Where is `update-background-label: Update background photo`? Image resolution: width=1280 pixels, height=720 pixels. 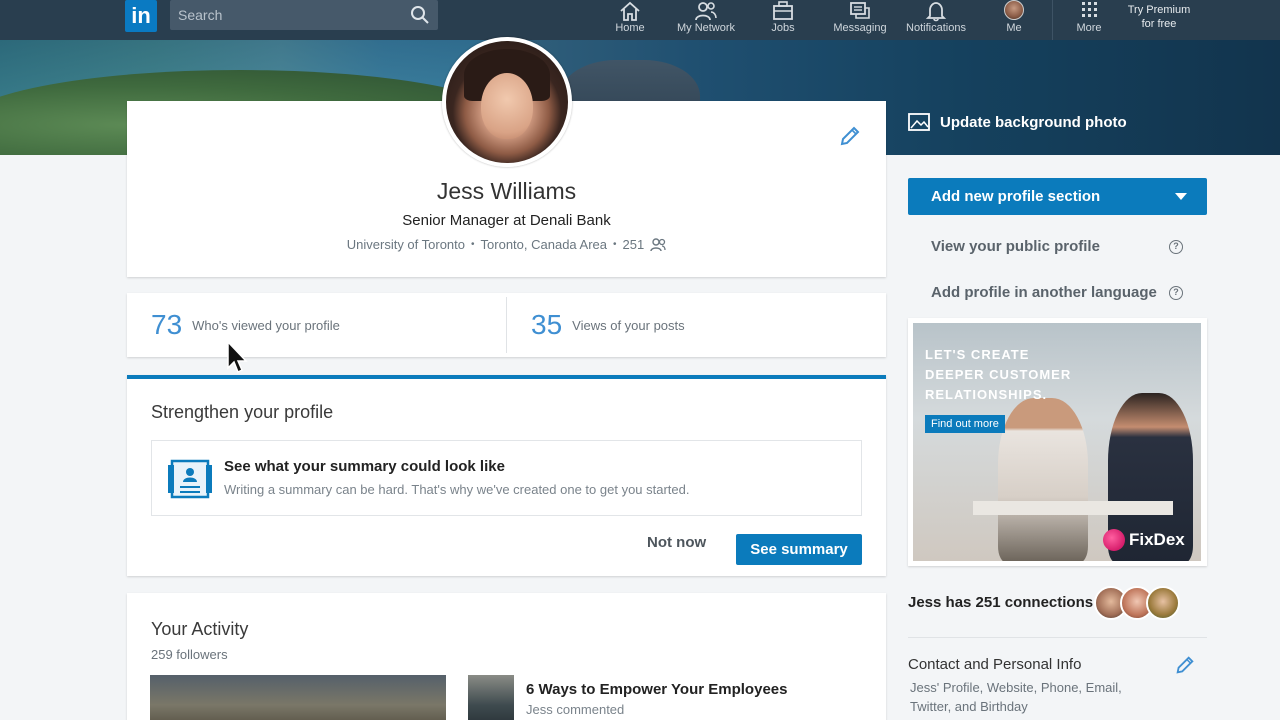
update-background-label: Update background photo is located at coordinates (1033, 122).